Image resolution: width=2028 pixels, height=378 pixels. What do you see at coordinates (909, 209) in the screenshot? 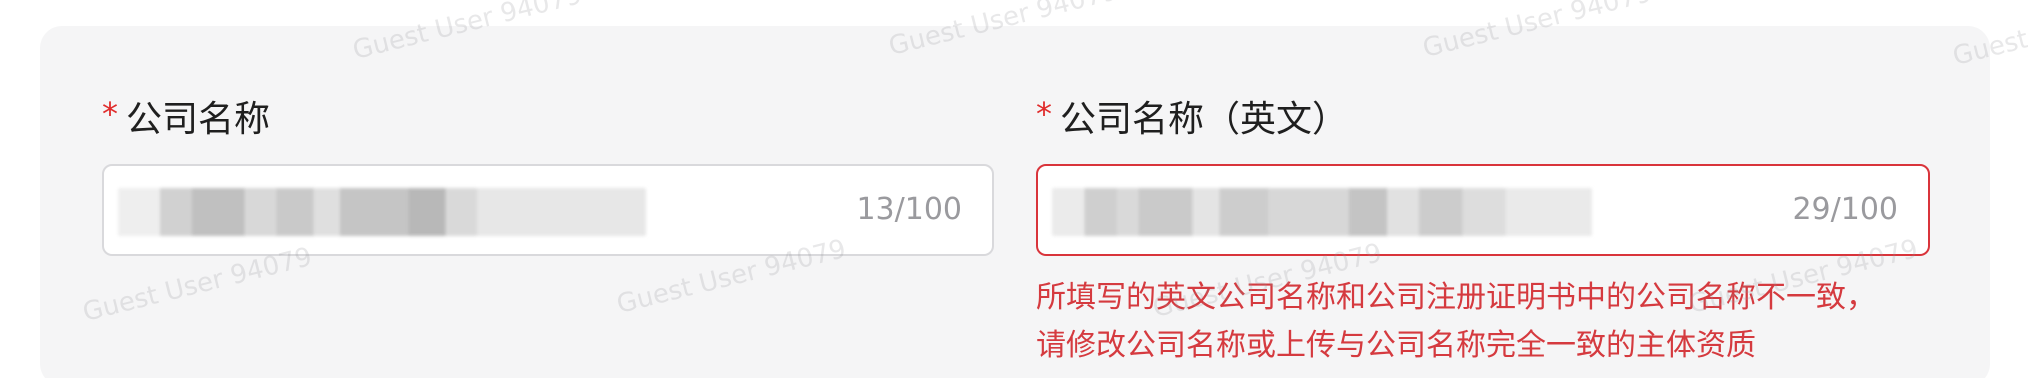
I see `character-counter: 13/100` at bounding box center [909, 209].